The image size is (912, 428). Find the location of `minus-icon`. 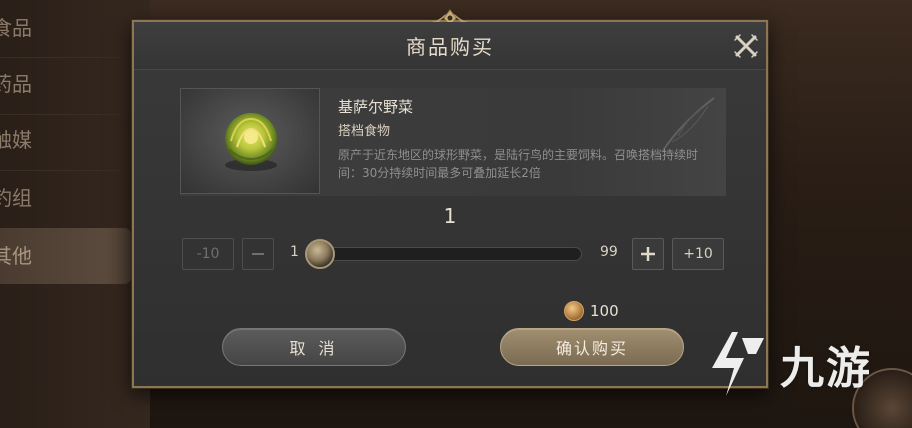

minus-icon is located at coordinates (258, 254).